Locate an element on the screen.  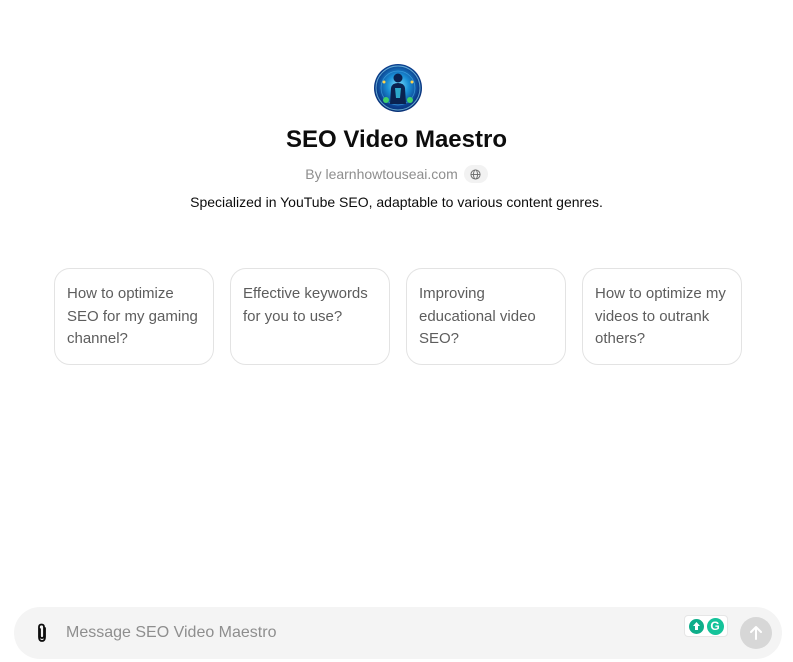
paperclip-icon is located at coordinates (42, 632).